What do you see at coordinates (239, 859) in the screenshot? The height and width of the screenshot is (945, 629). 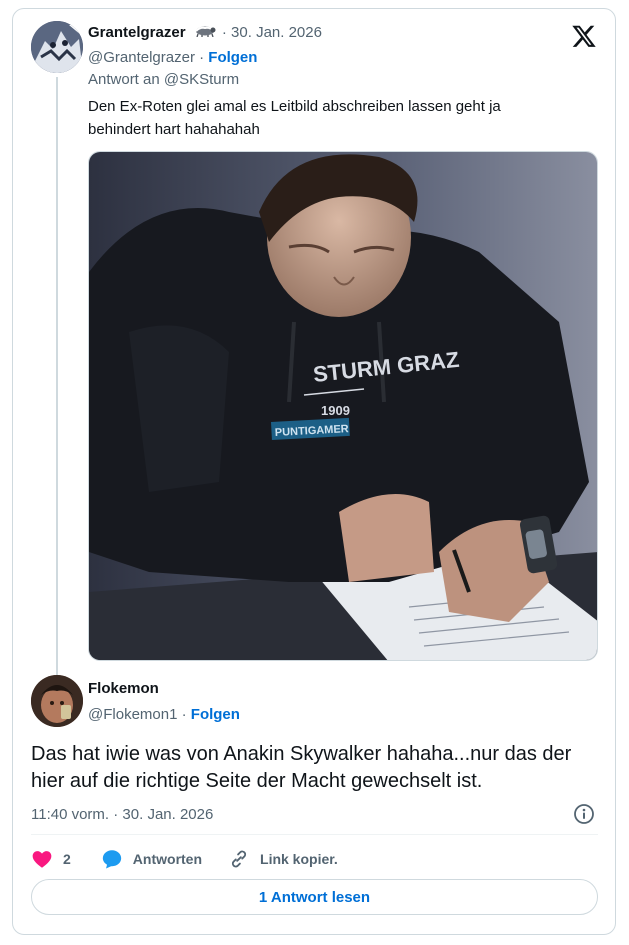 I see `link-icon` at bounding box center [239, 859].